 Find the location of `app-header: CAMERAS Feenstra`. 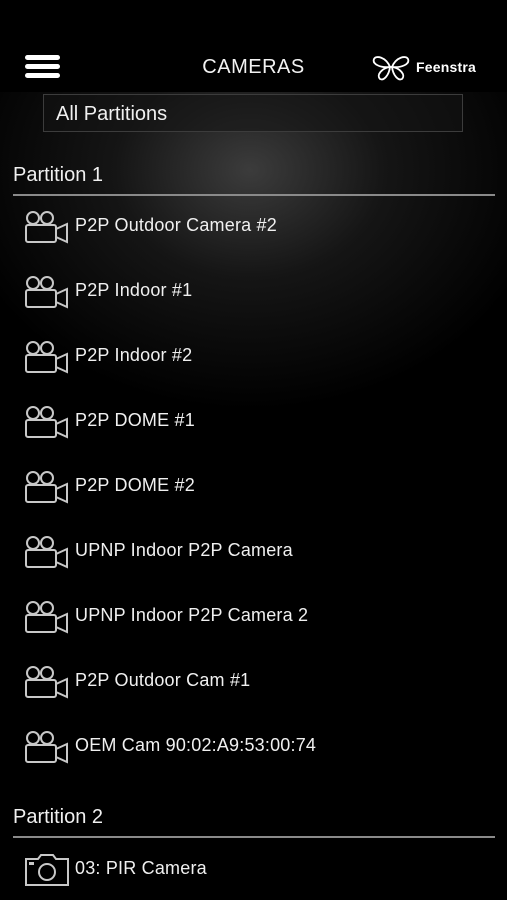

app-header: CAMERAS Feenstra is located at coordinates (253, 46).